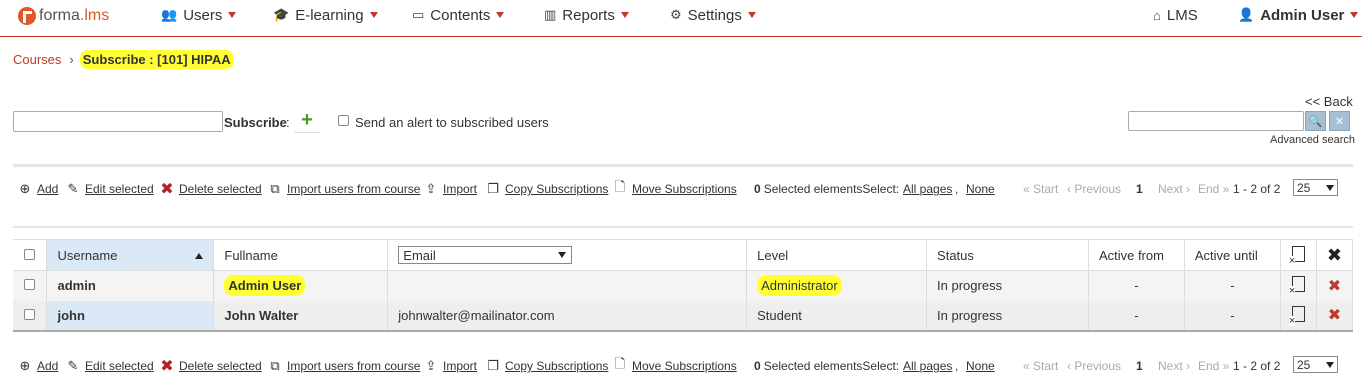  Describe the element at coordinates (458, 15) in the screenshot. I see `nav-contents: ▭ Contents` at that location.